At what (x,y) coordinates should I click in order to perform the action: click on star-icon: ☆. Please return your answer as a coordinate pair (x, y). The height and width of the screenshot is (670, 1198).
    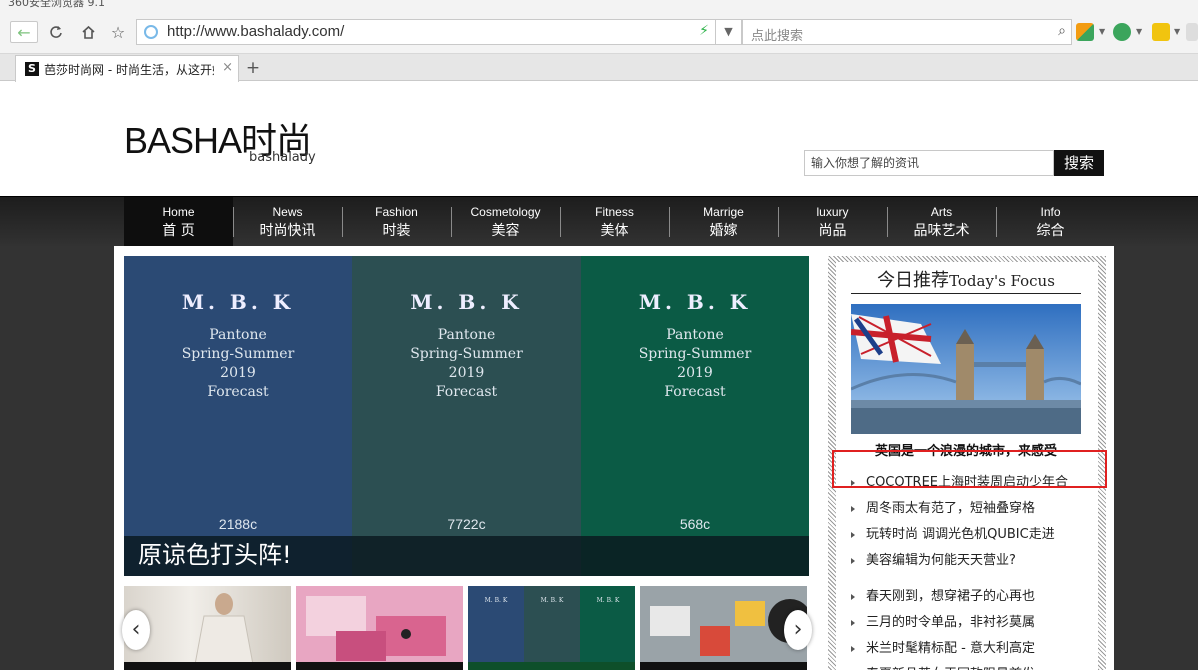
    Looking at the image, I should click on (118, 32).